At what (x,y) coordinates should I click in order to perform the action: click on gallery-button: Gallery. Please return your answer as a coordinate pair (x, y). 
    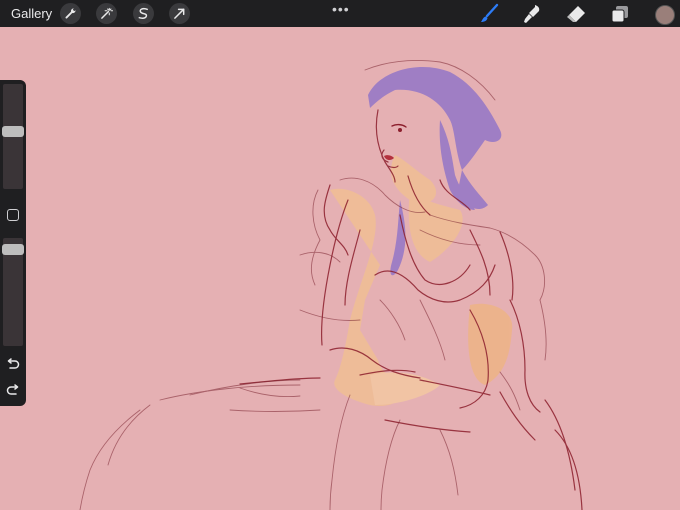
    Looking at the image, I should click on (31, 13).